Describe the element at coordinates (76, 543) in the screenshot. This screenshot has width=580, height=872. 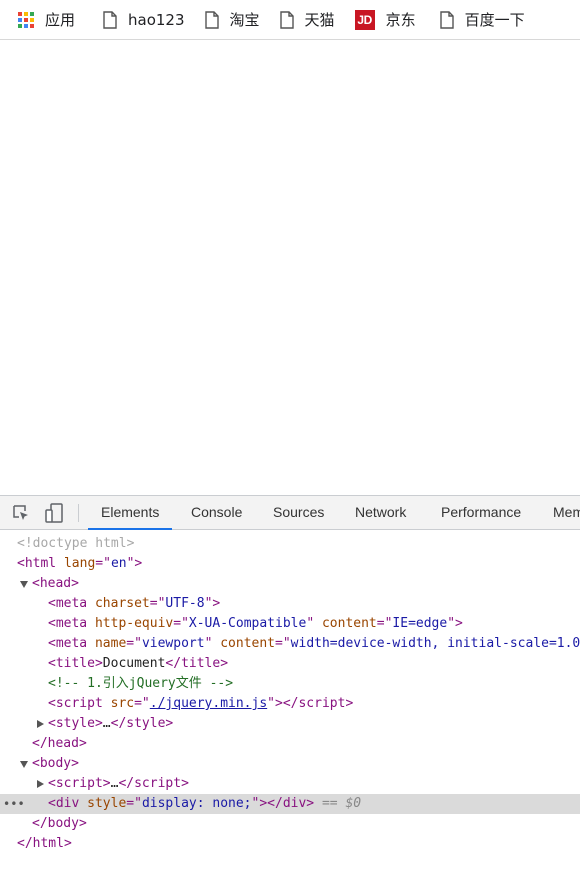
I see `doctype-text: <!doctype html>` at that location.